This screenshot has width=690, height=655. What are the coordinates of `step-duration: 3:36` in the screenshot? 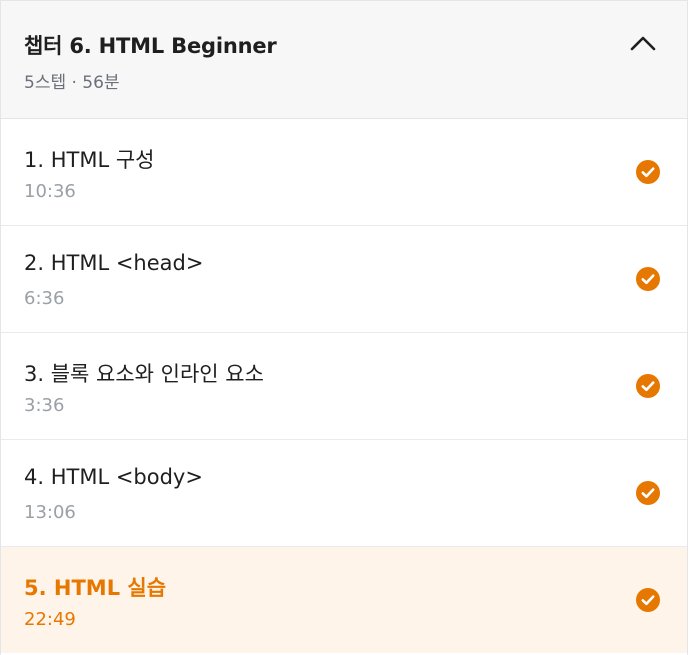 It's located at (44, 405).